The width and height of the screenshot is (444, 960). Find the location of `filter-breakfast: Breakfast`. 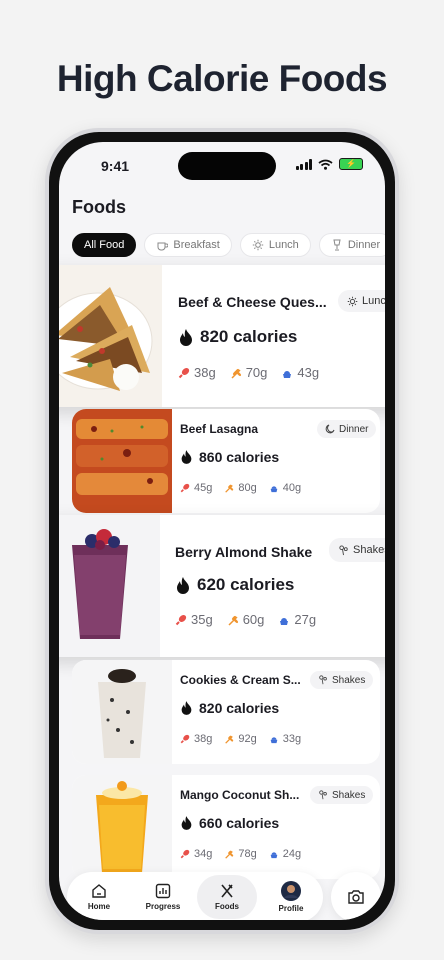

filter-breakfast: Breakfast is located at coordinates (188, 245).